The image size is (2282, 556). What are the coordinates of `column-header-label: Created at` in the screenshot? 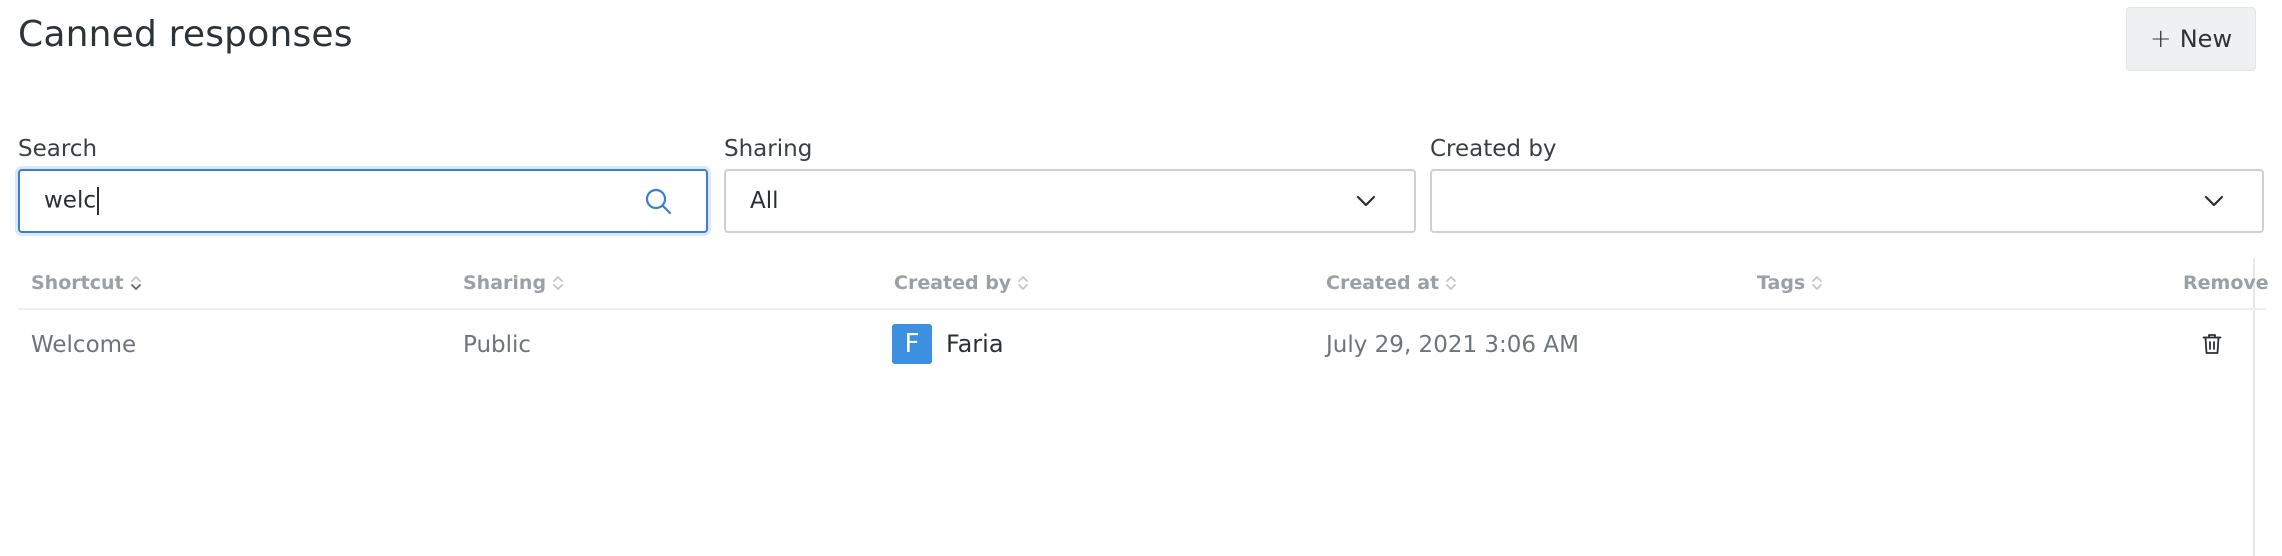 It's located at (1383, 283).